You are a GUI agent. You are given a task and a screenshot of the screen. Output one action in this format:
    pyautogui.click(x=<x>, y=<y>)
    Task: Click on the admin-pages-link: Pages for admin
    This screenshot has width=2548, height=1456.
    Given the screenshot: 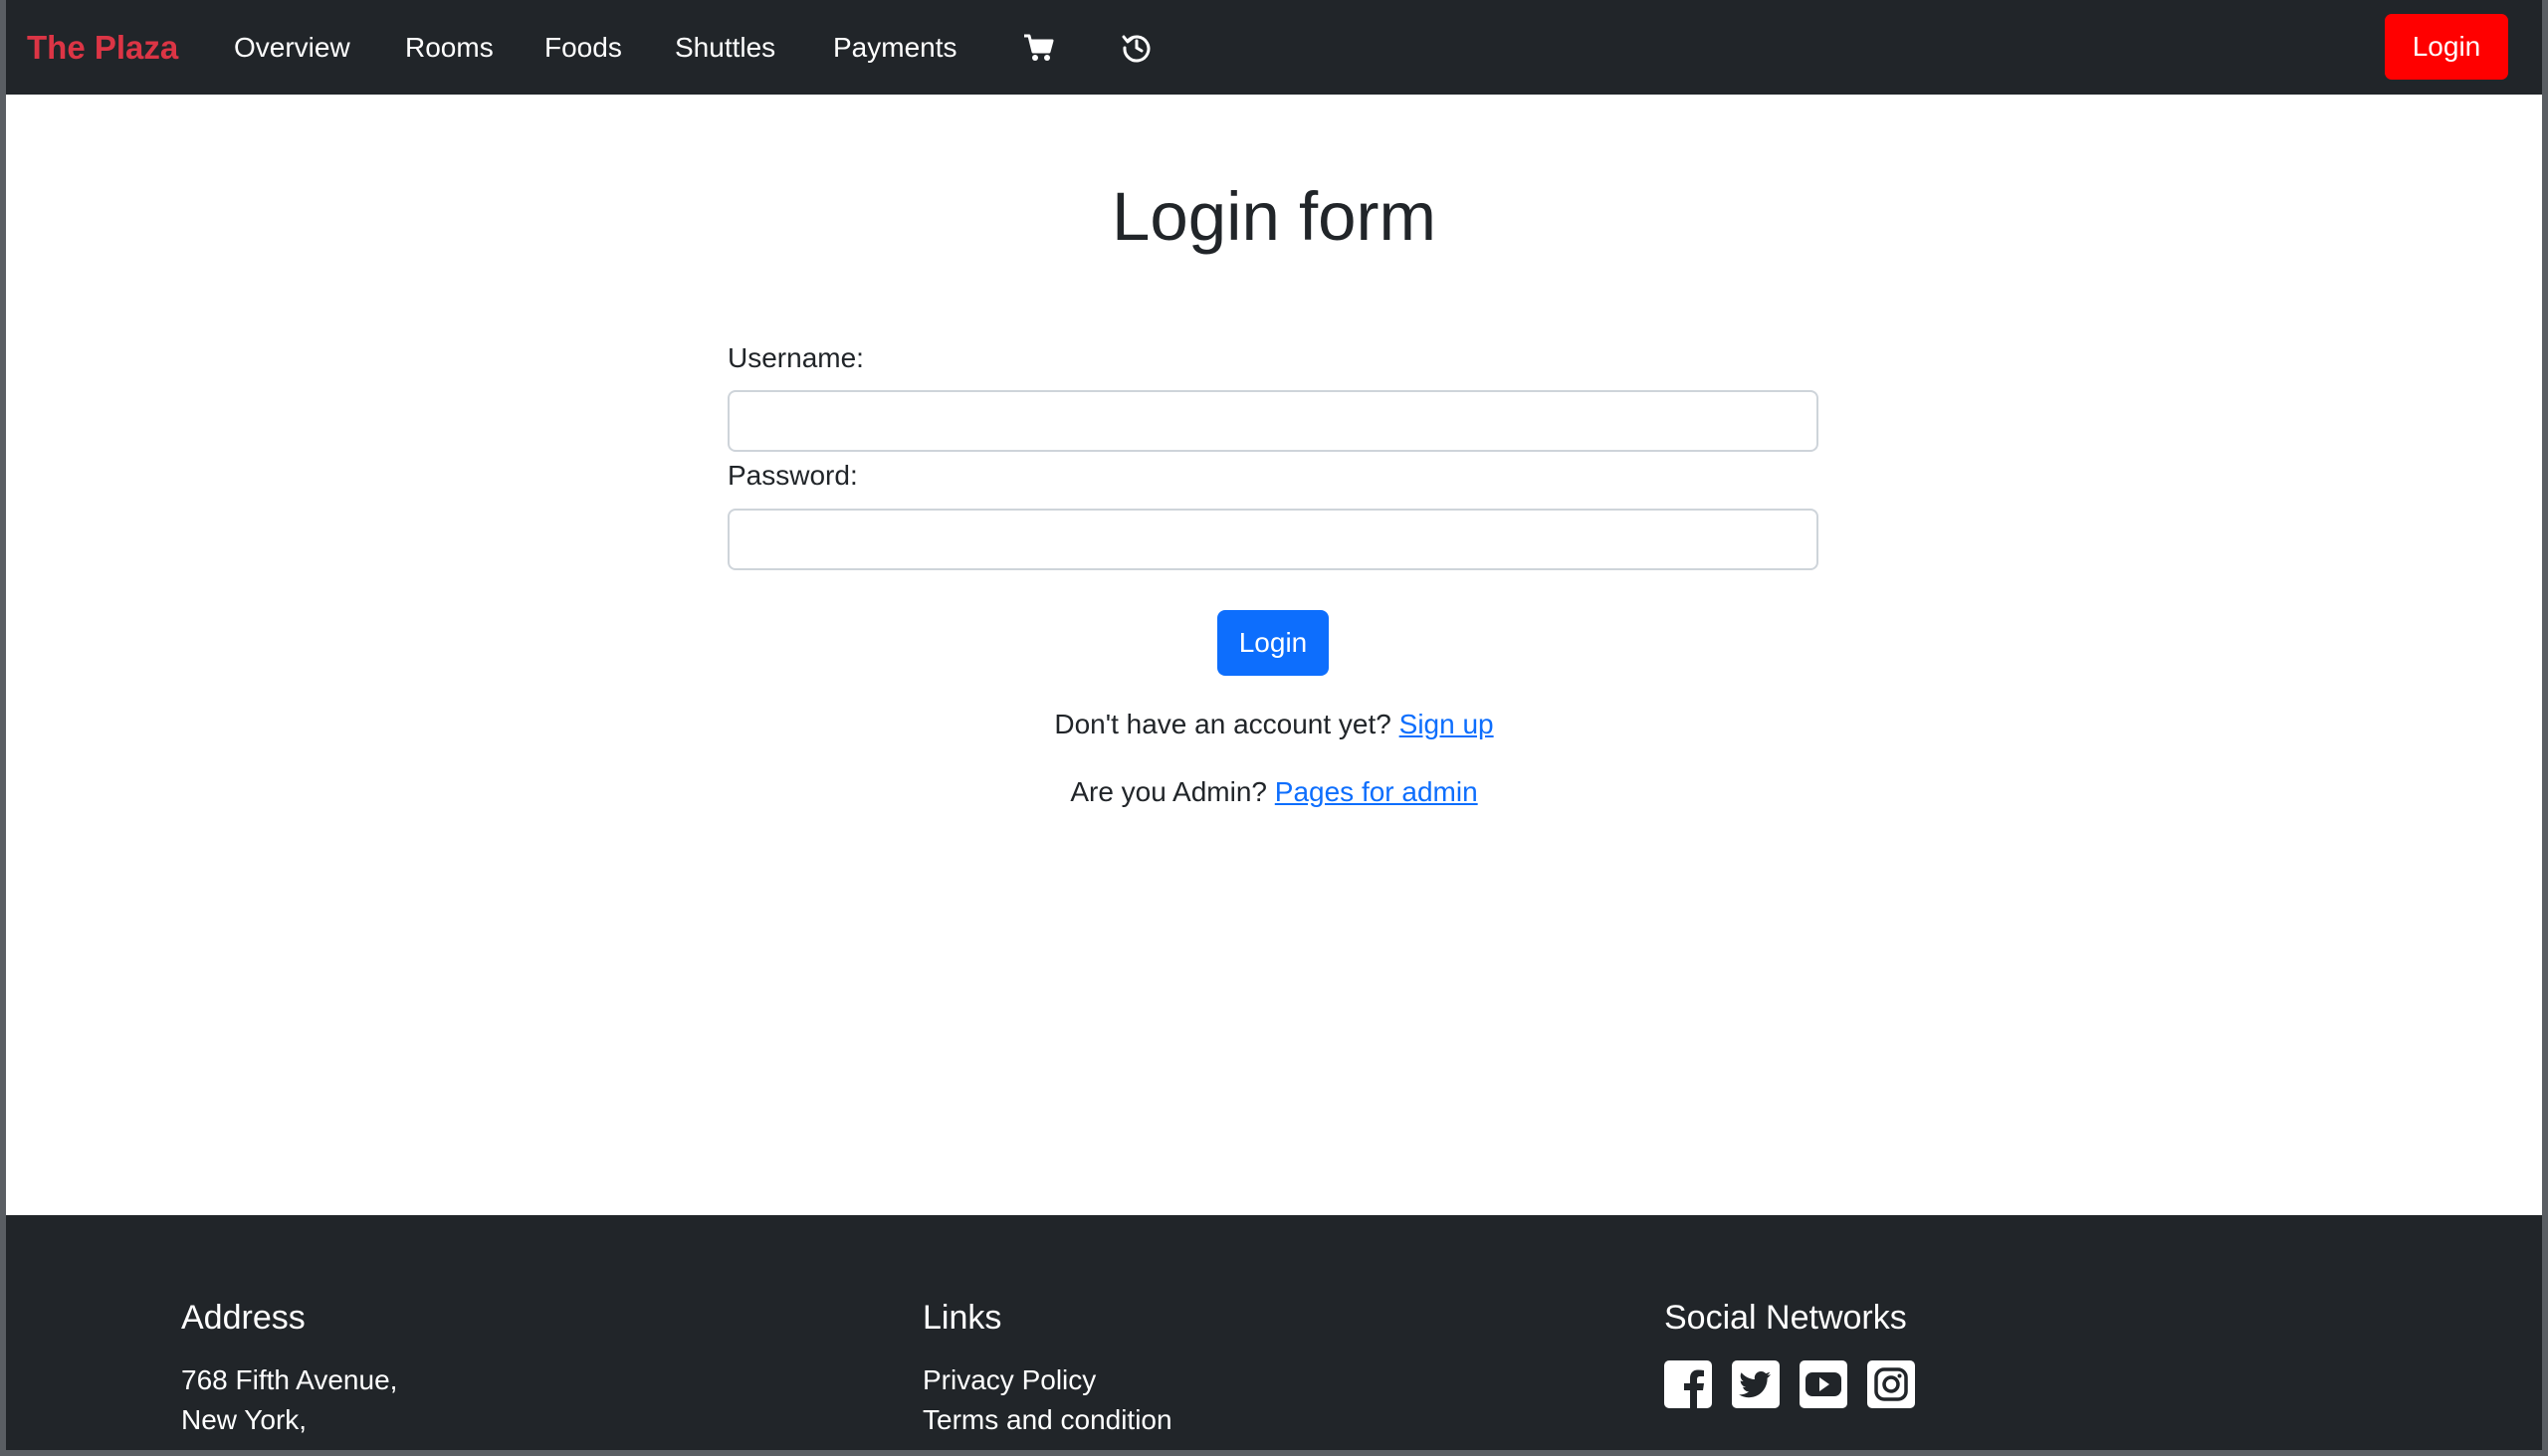 What is the action you would take?
    pyautogui.click(x=1376, y=791)
    